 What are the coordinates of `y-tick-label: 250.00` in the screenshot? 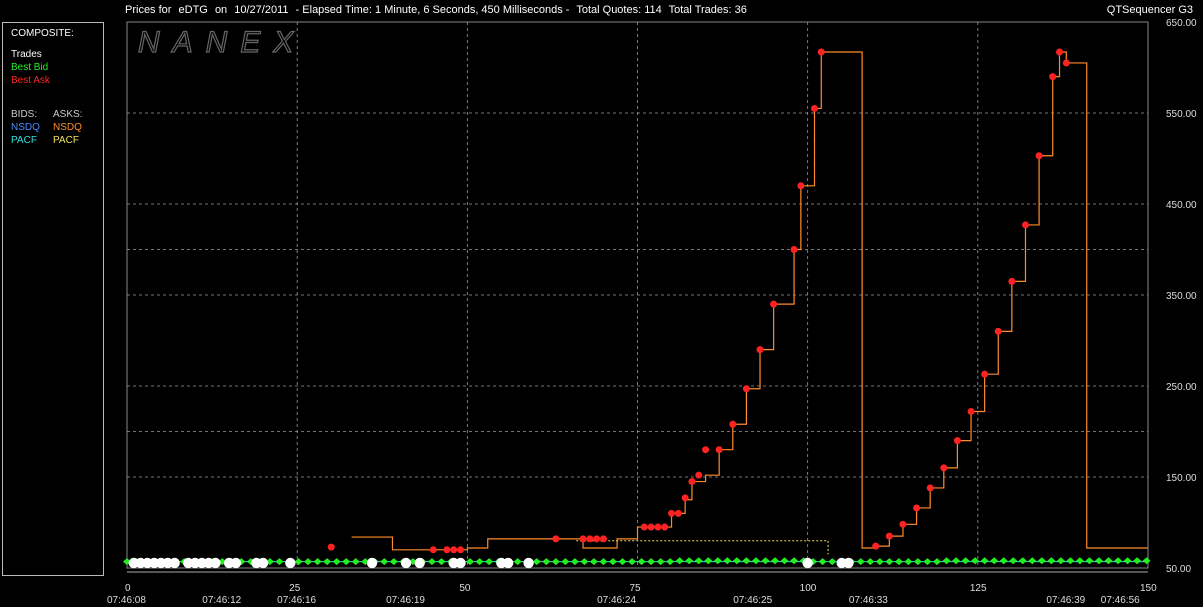 It's located at (1181, 387).